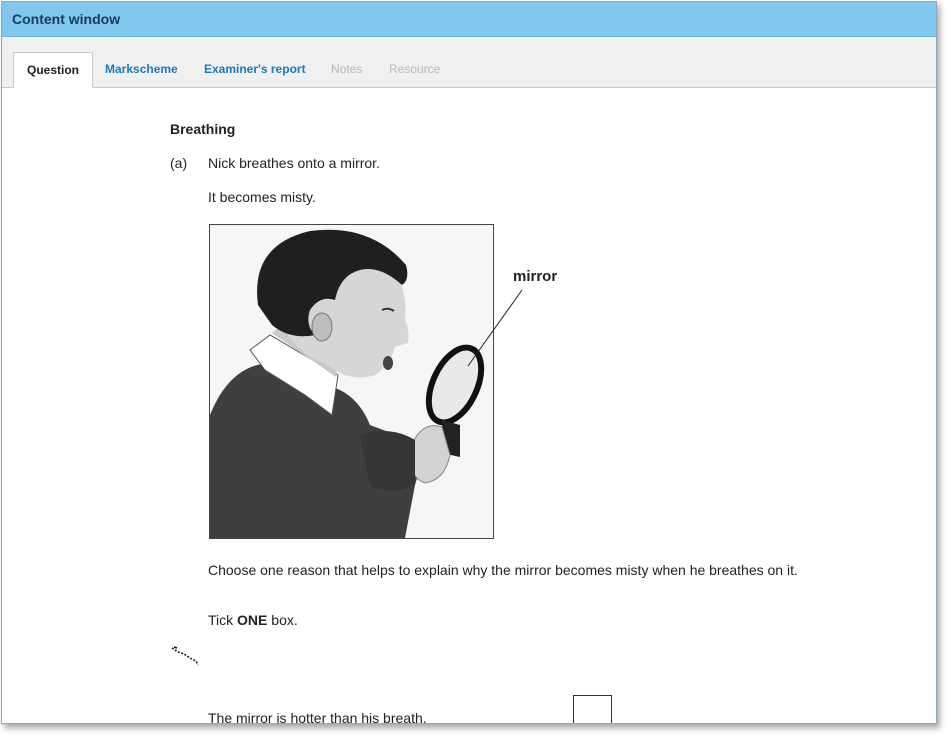  What do you see at coordinates (179, 163) in the screenshot?
I see `question-part-label: (a)` at bounding box center [179, 163].